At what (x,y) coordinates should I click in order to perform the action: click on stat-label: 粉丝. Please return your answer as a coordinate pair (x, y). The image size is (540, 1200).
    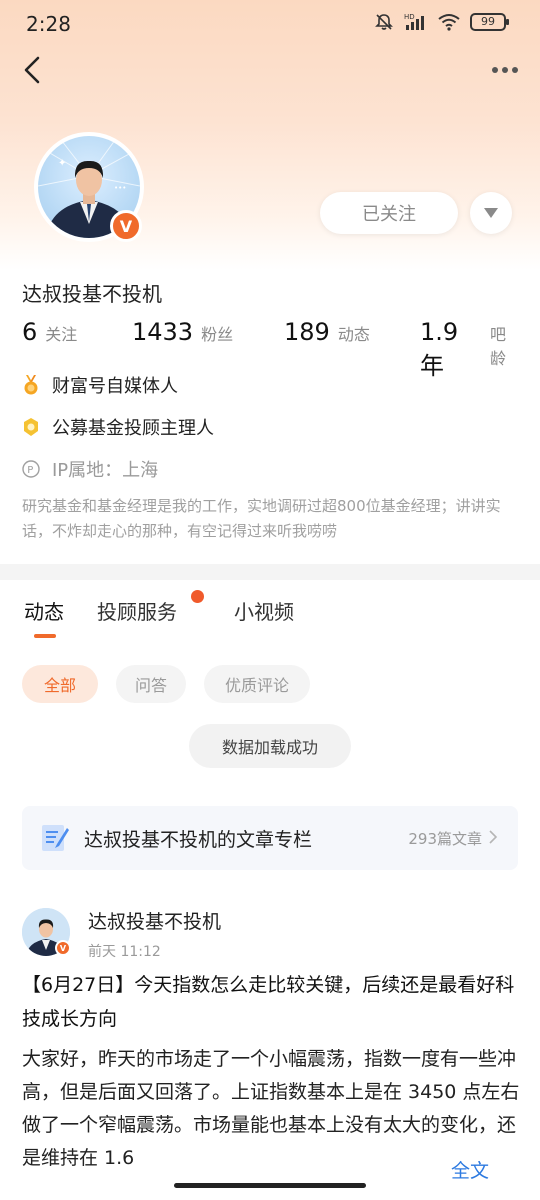
    Looking at the image, I should click on (217, 334).